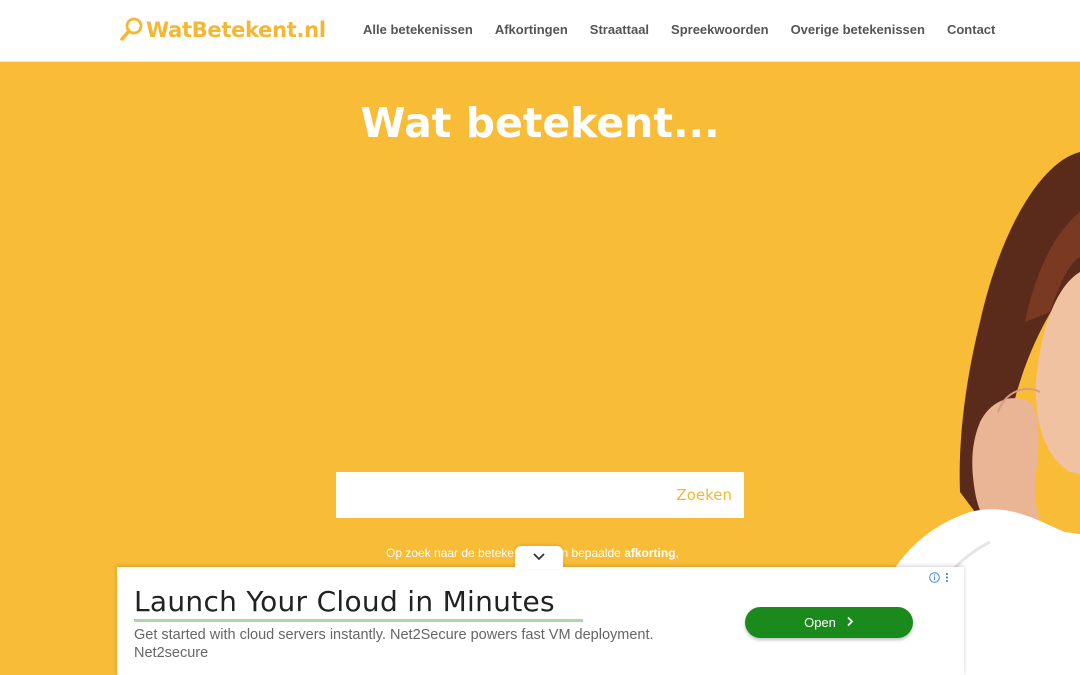 This screenshot has width=1080, height=675. What do you see at coordinates (677, 553) in the screenshot?
I see `hint-suffix: ,` at bounding box center [677, 553].